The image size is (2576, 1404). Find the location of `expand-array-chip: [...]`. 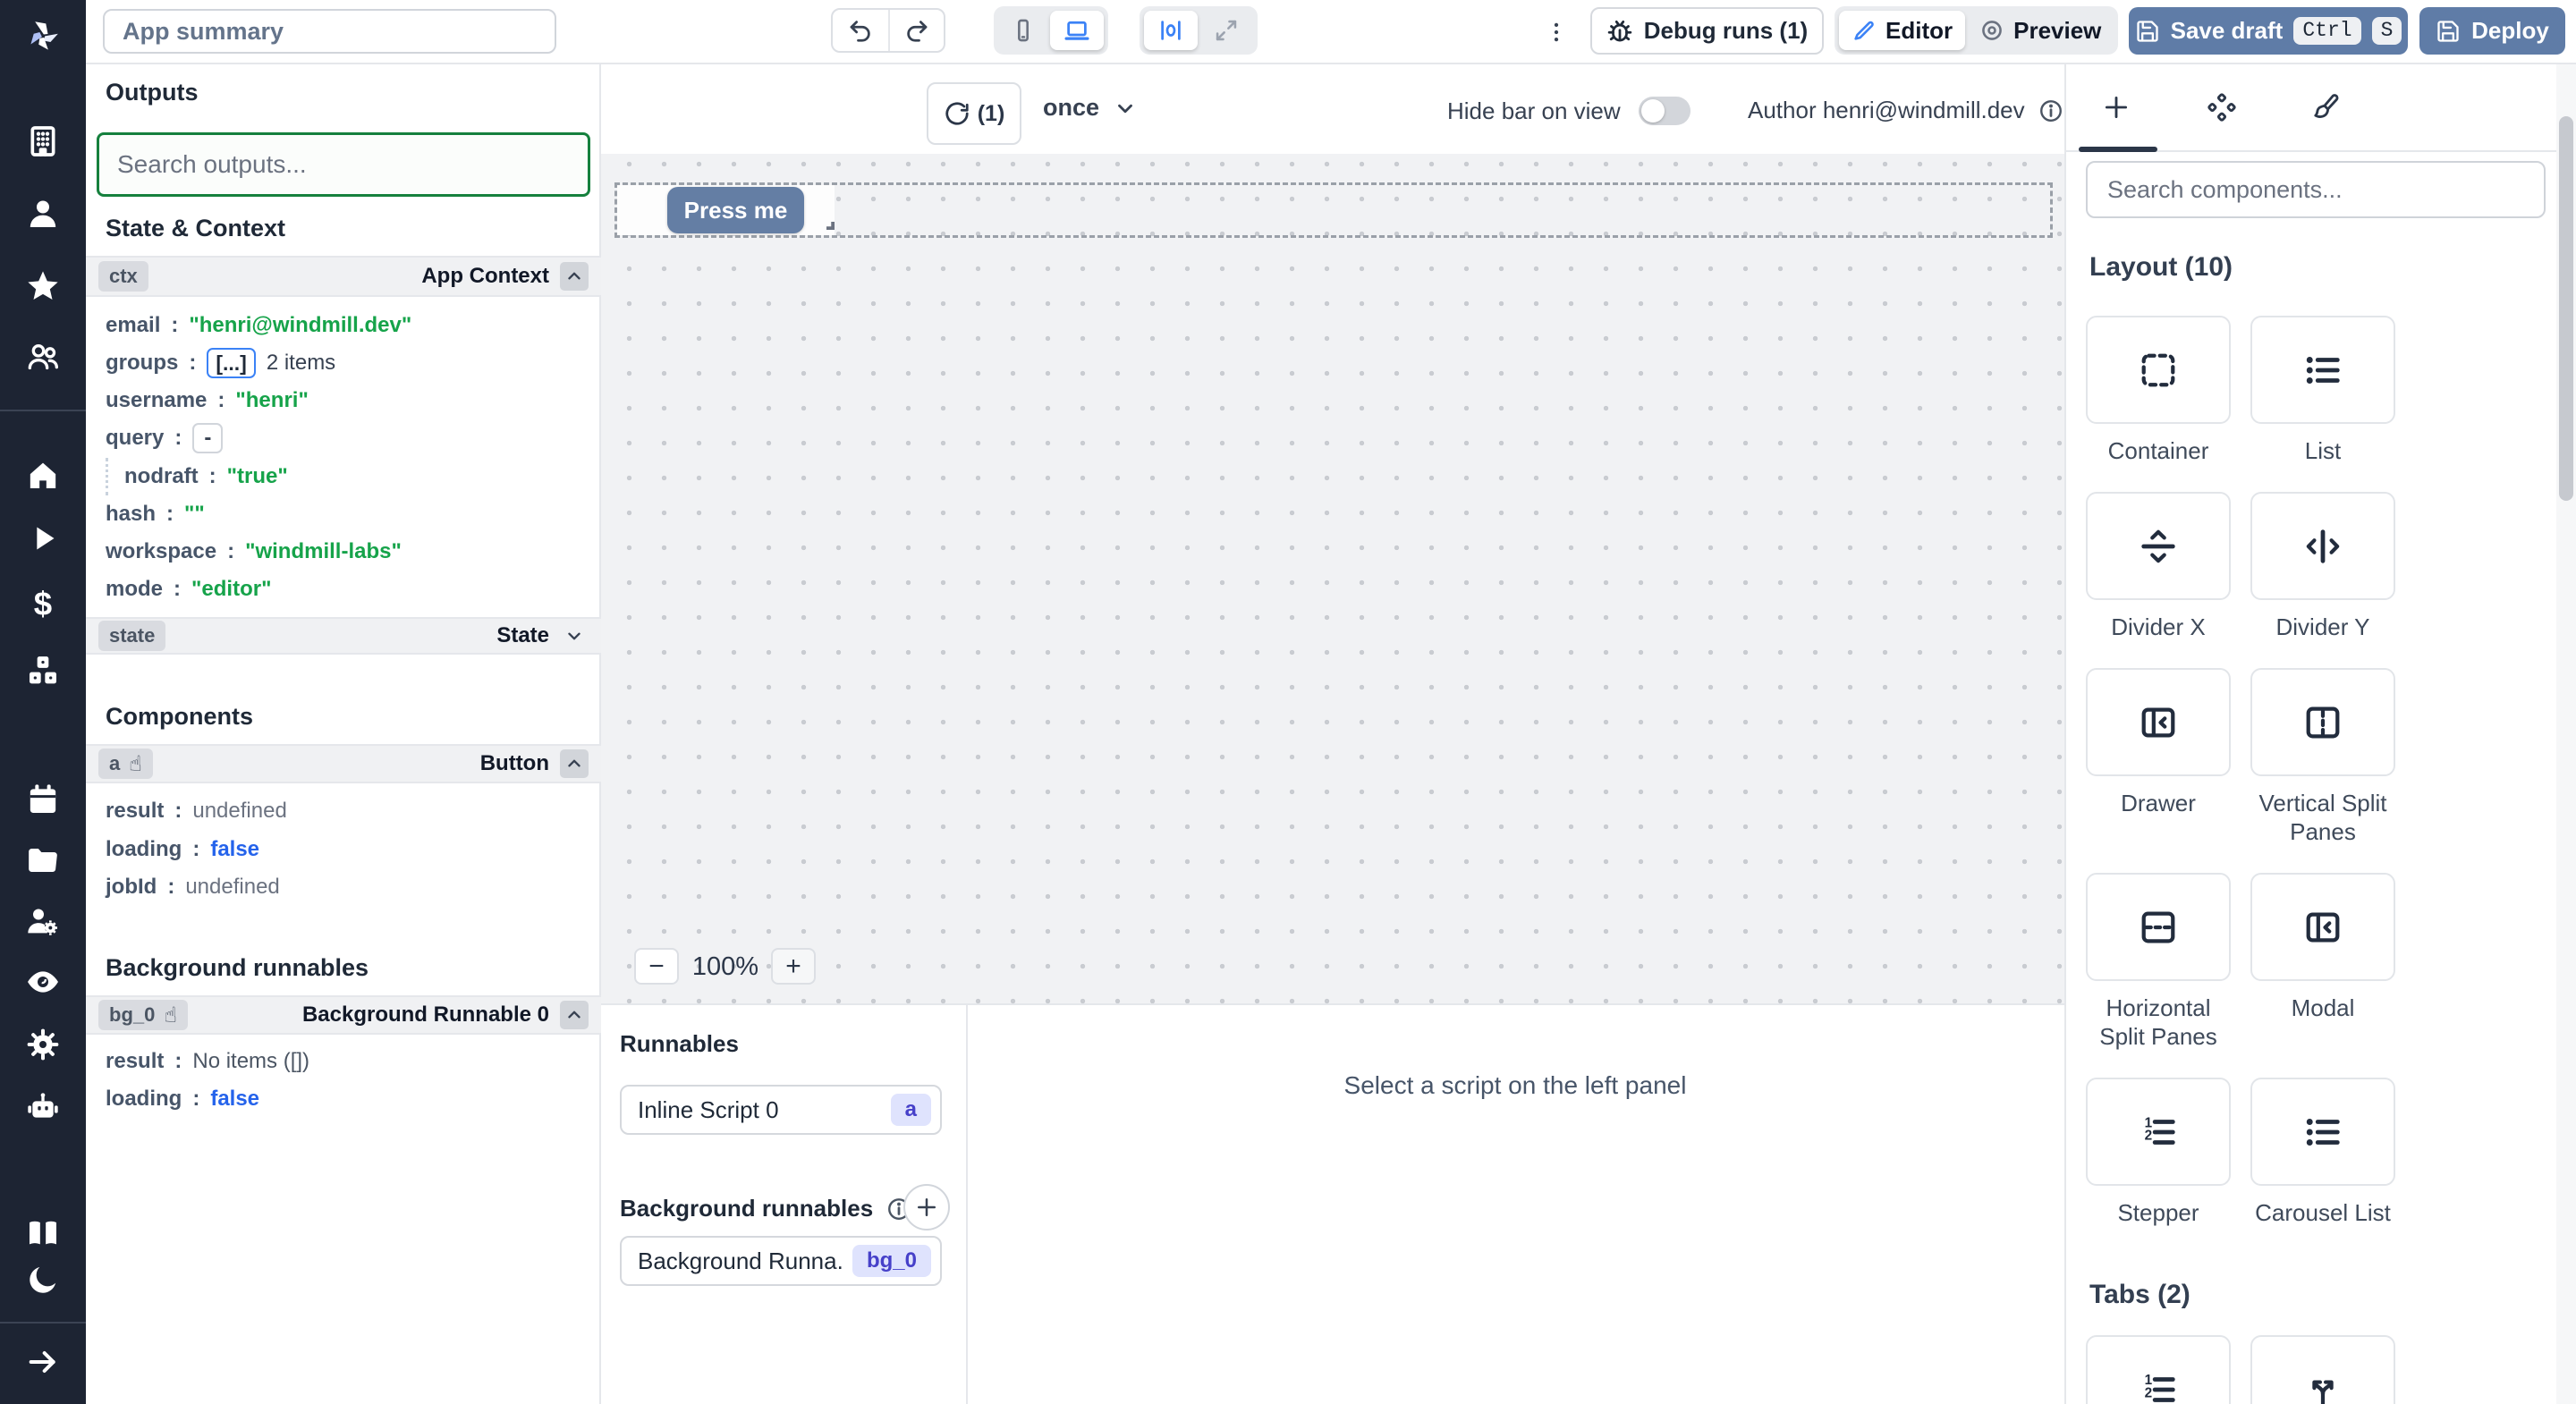

expand-array-chip: [...] is located at coordinates (231, 363).